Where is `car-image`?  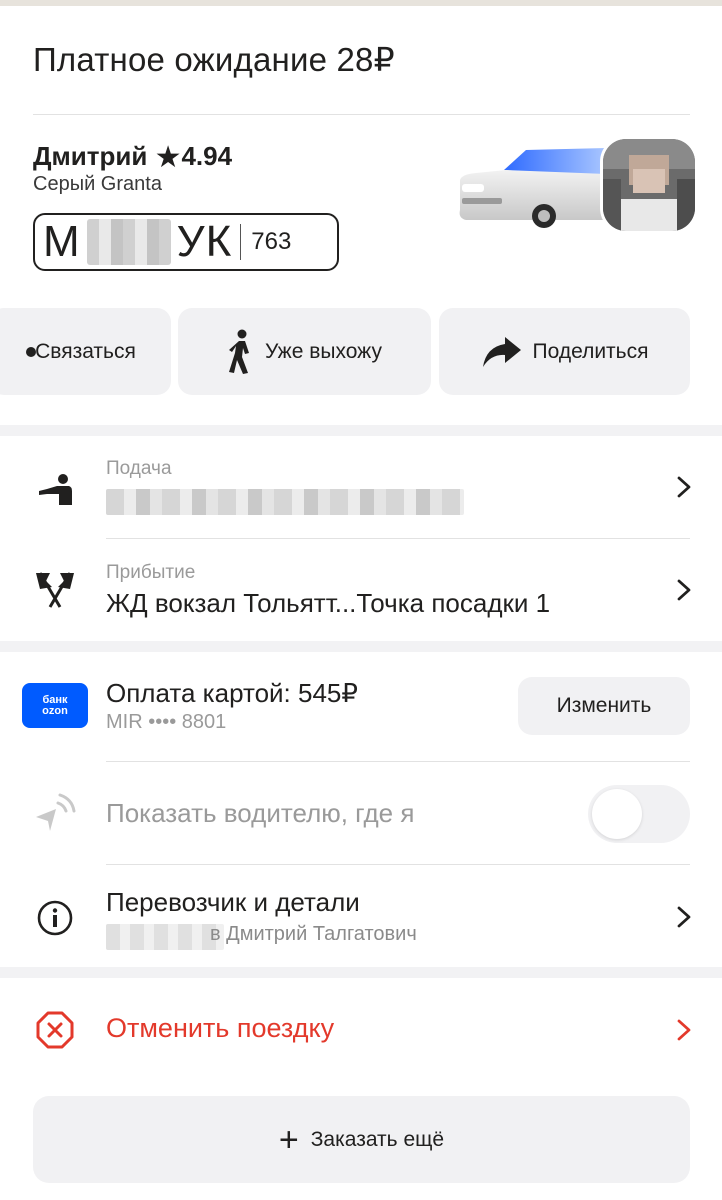 car-image is located at coordinates (532, 188).